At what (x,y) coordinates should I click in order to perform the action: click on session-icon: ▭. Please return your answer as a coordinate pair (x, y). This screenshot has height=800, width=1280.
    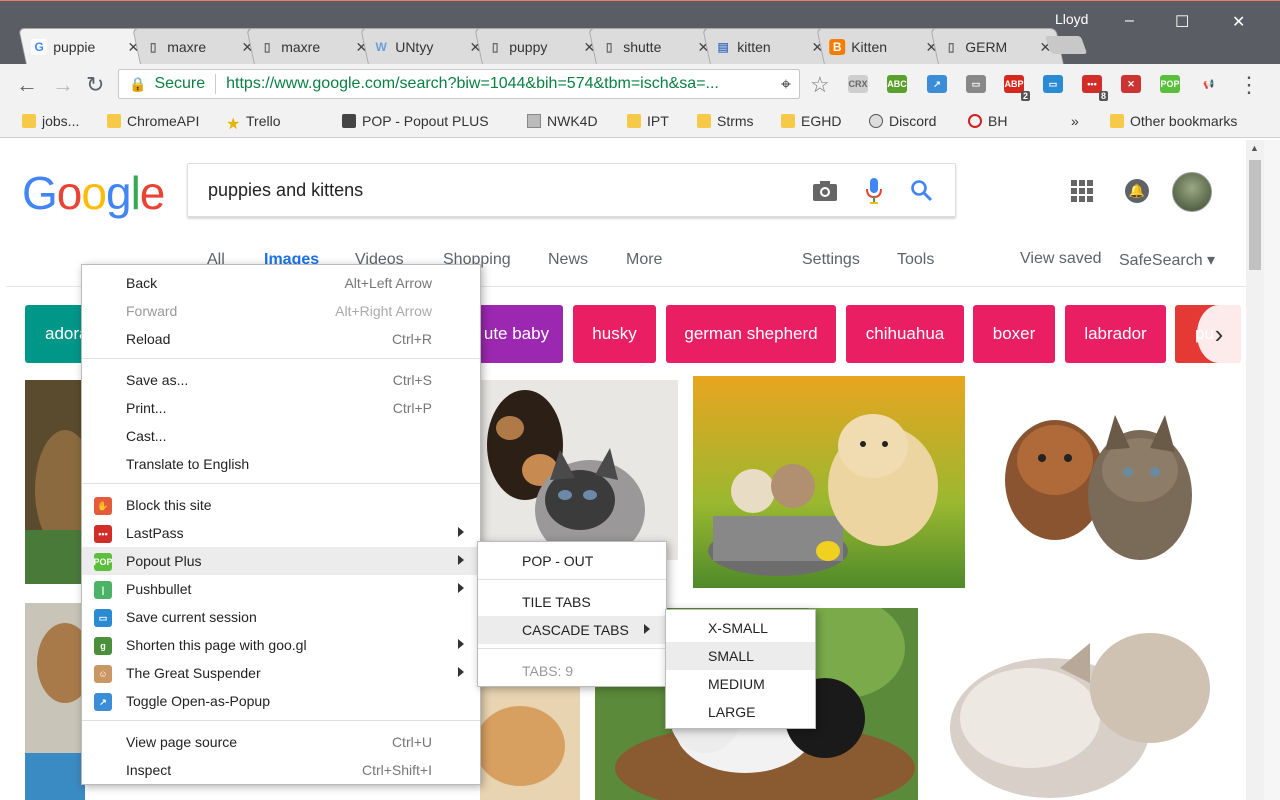
    Looking at the image, I should click on (1053, 84).